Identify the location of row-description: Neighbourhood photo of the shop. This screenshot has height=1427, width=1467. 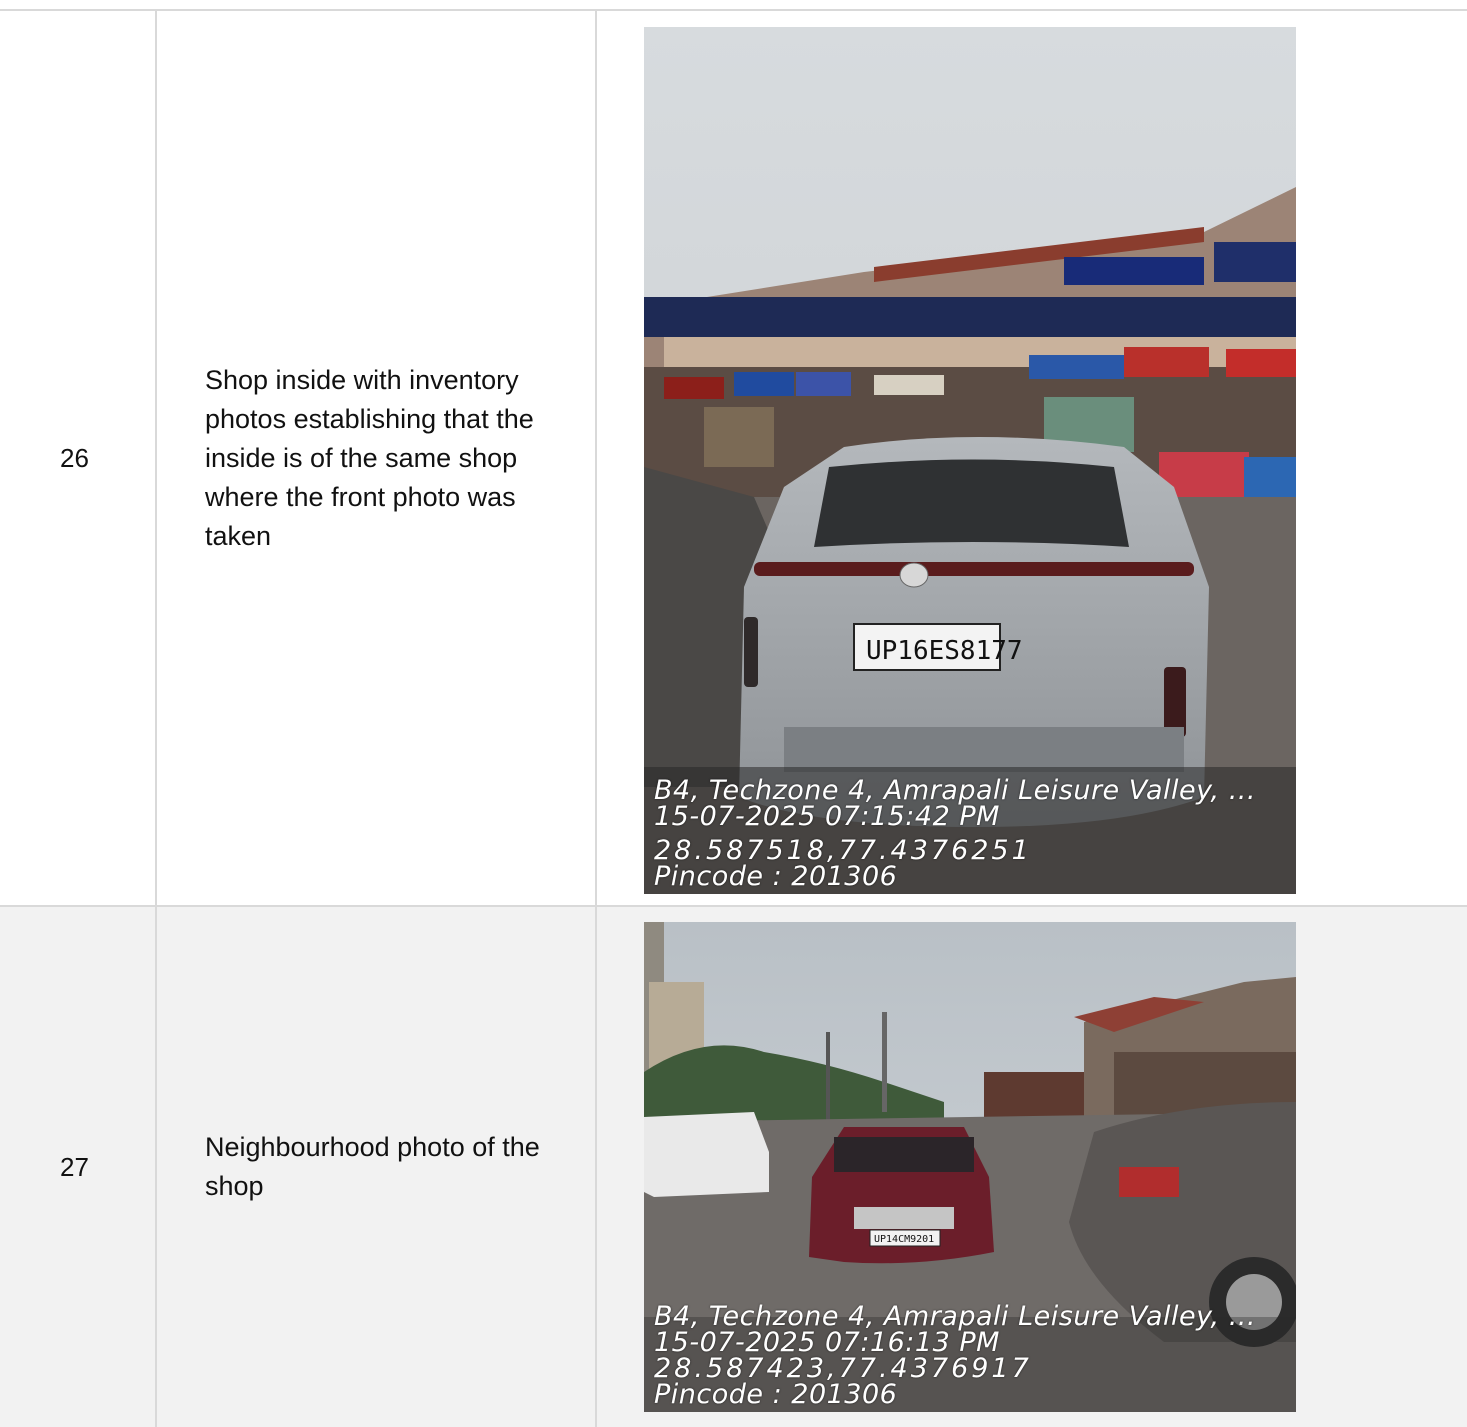
(377, 1167).